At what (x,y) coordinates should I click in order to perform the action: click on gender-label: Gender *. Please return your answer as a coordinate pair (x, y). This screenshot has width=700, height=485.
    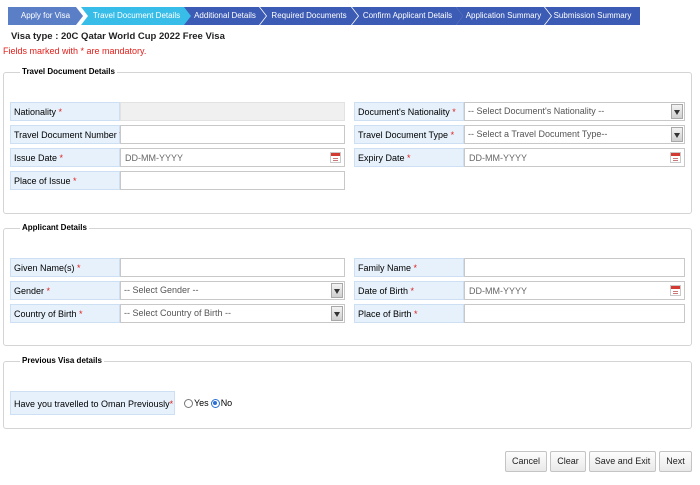
    Looking at the image, I should click on (65, 290).